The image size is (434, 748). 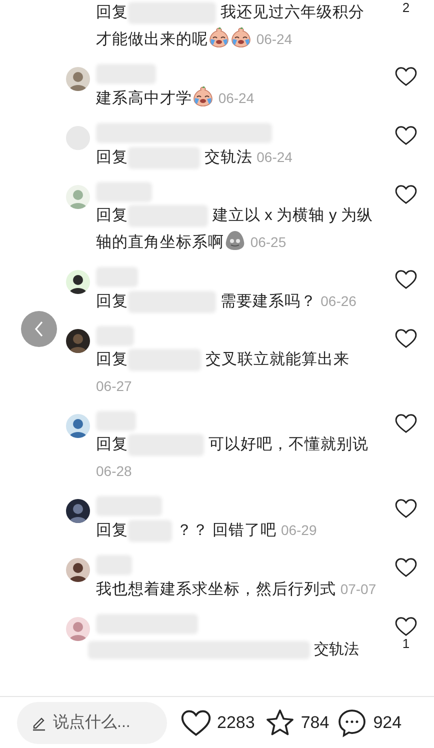 What do you see at coordinates (293, 215) in the screenshot?
I see `comment-text: 建立以 x 为横轴 y 为纵` at bounding box center [293, 215].